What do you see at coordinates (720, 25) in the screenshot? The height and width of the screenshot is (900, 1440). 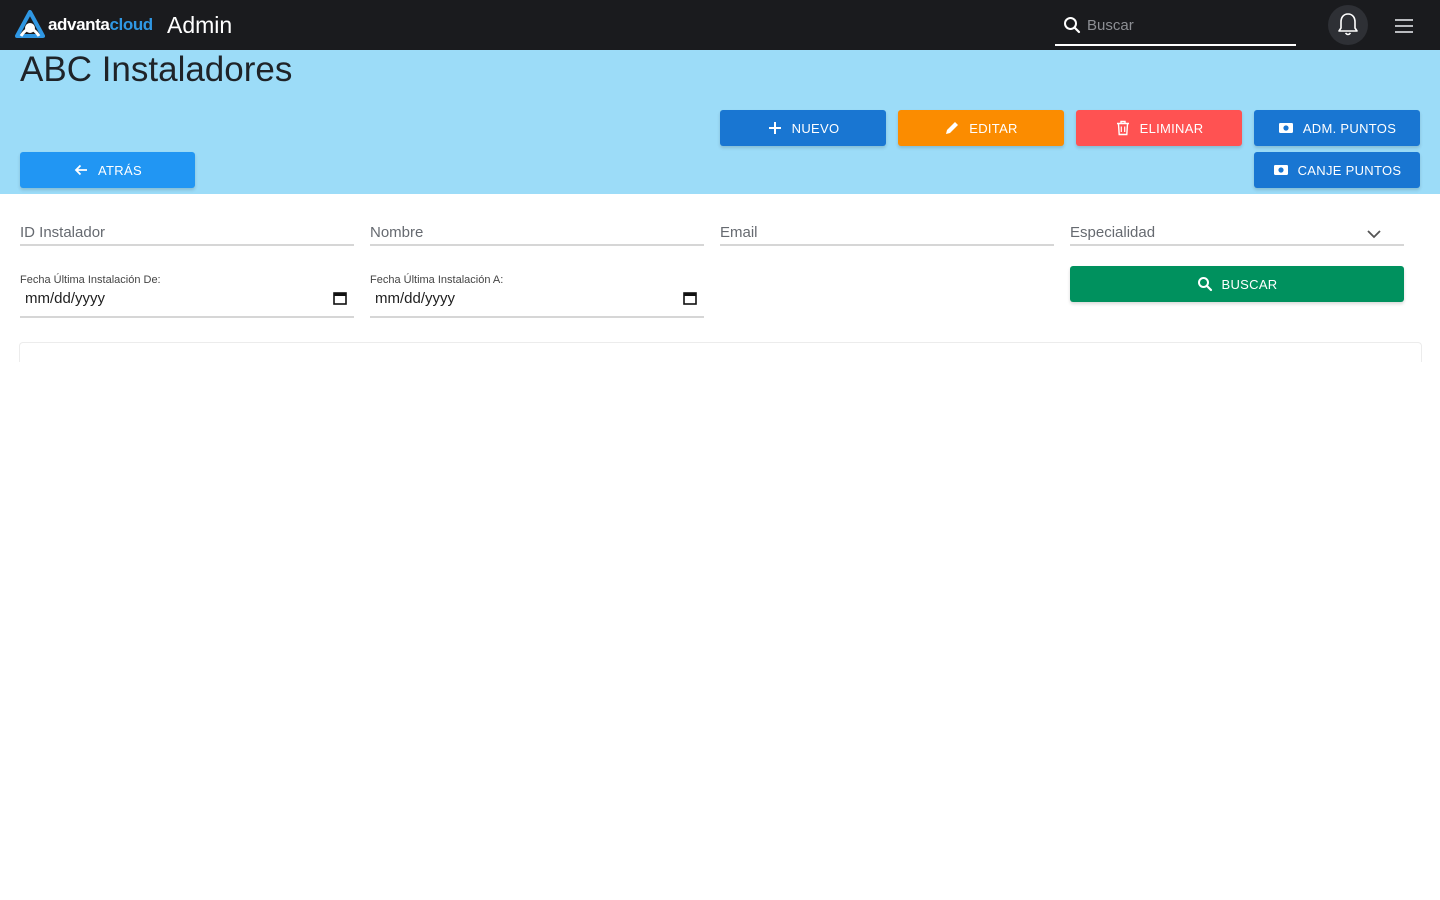 I see `top-app-bar: advantacloud Admin` at bounding box center [720, 25].